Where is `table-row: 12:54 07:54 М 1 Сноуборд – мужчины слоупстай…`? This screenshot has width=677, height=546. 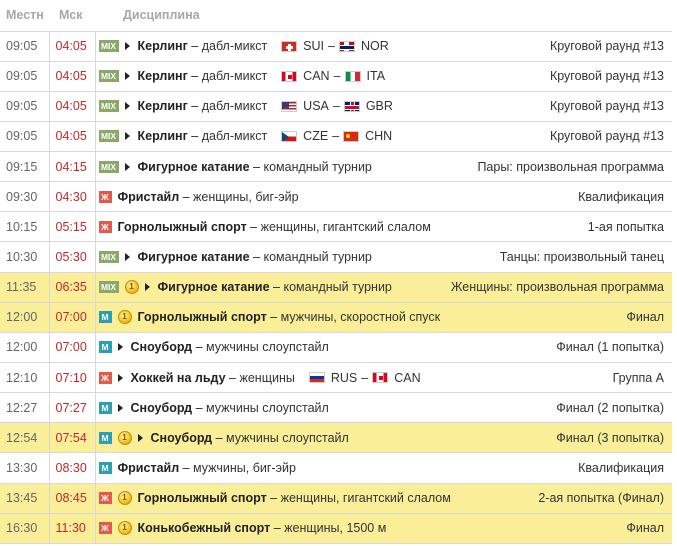
table-row: 12:54 07:54 М 1 Сноуборд – мужчины слоупстай… is located at coordinates (336, 438).